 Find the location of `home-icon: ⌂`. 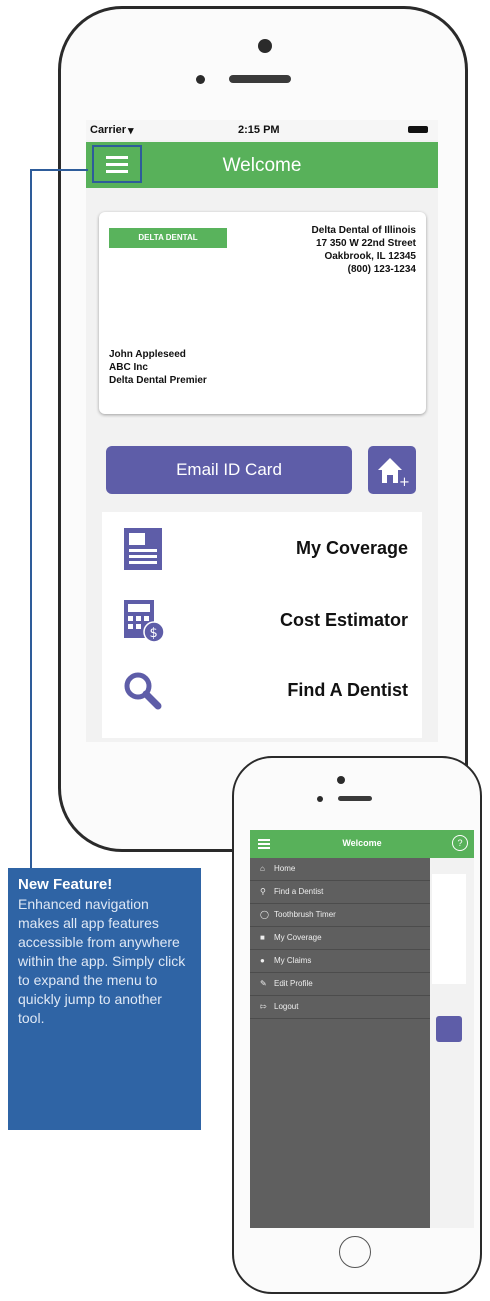

home-icon: ⌂ is located at coordinates (262, 868).